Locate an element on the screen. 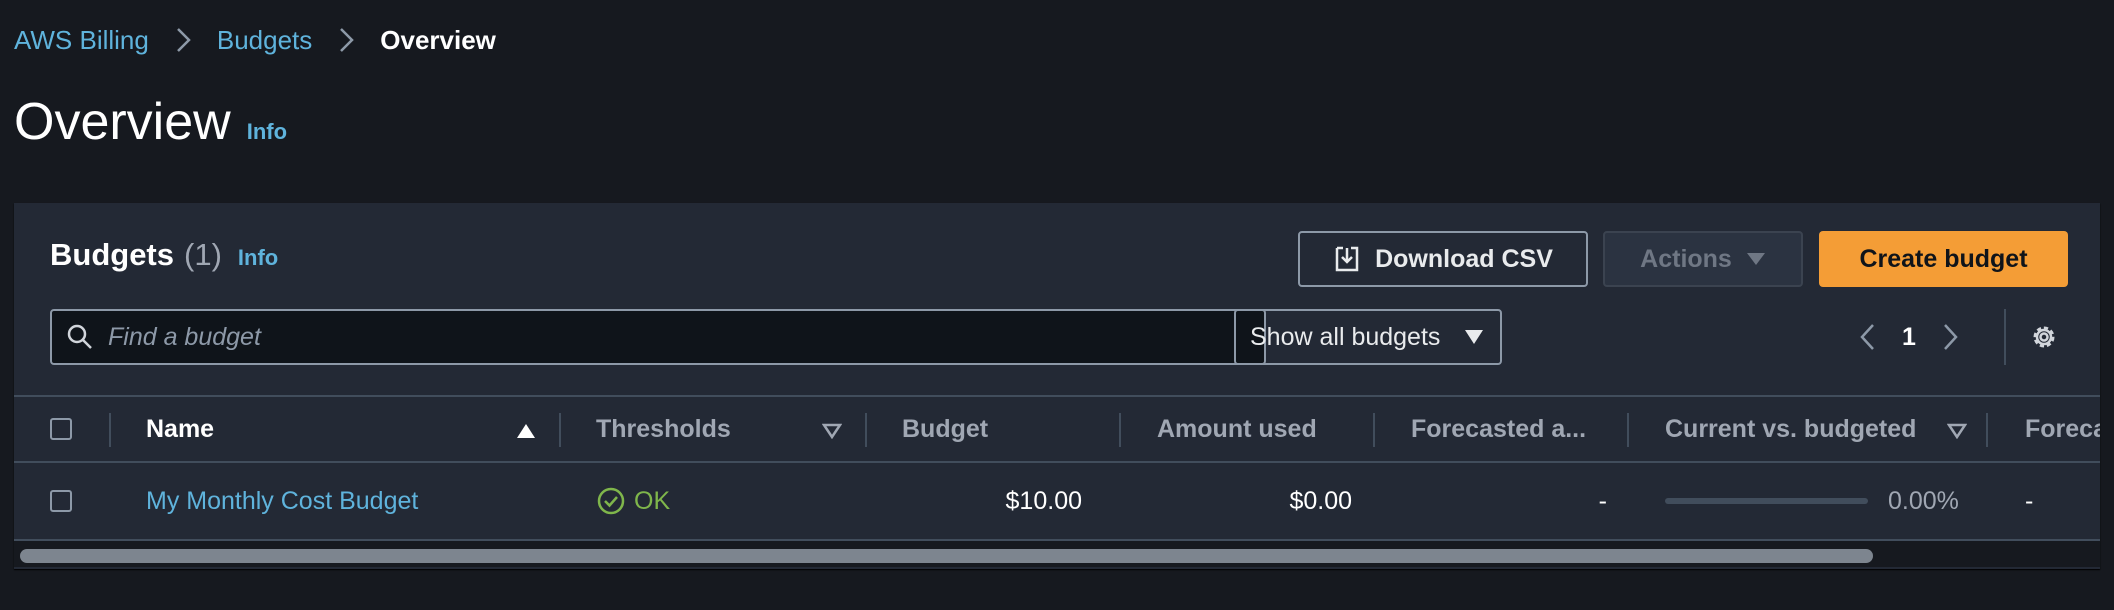 The height and width of the screenshot is (610, 2114). budgets-panel-title: Budgets is located at coordinates (112, 254).